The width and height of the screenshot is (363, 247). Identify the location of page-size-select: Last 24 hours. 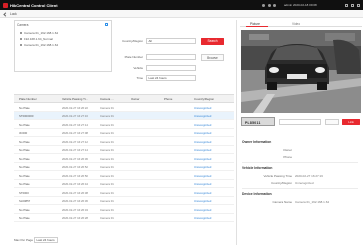
(46, 240).